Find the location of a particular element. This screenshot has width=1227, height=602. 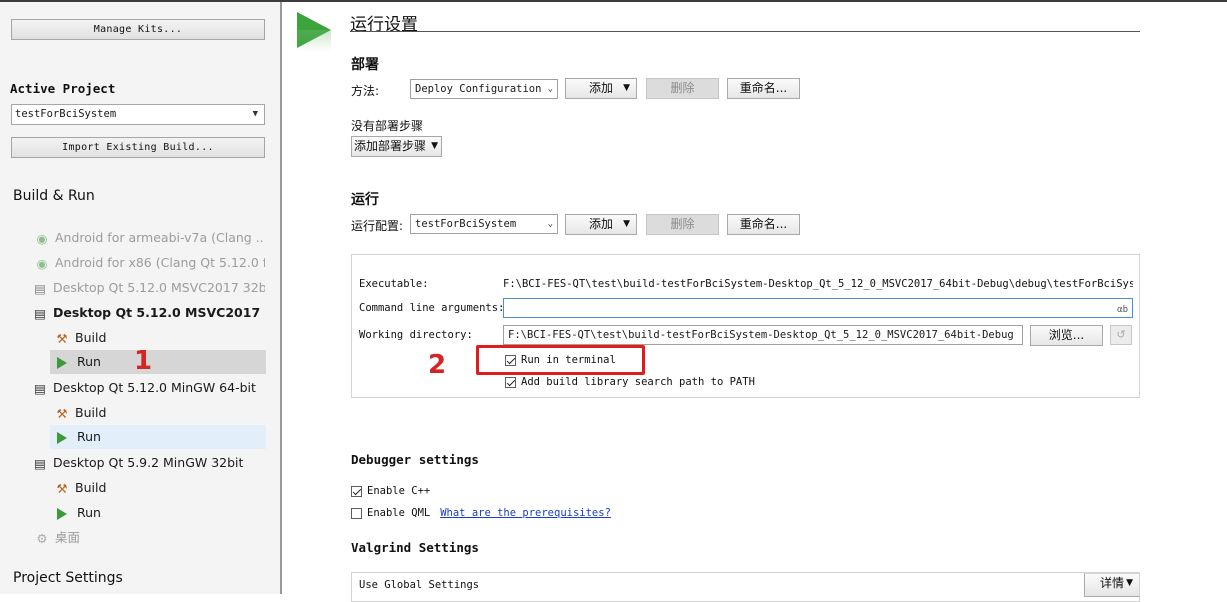

active-project-heading: Active Project is located at coordinates (63, 88).